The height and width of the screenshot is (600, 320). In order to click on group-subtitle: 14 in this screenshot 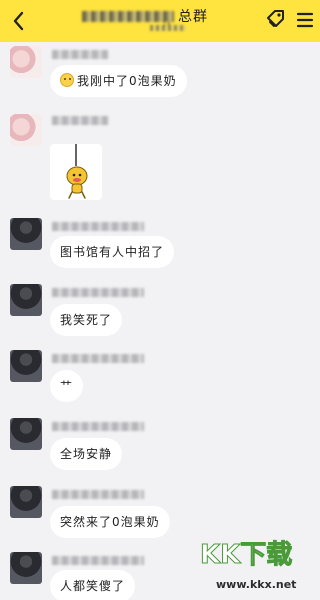, I will do `click(168, 25)`.